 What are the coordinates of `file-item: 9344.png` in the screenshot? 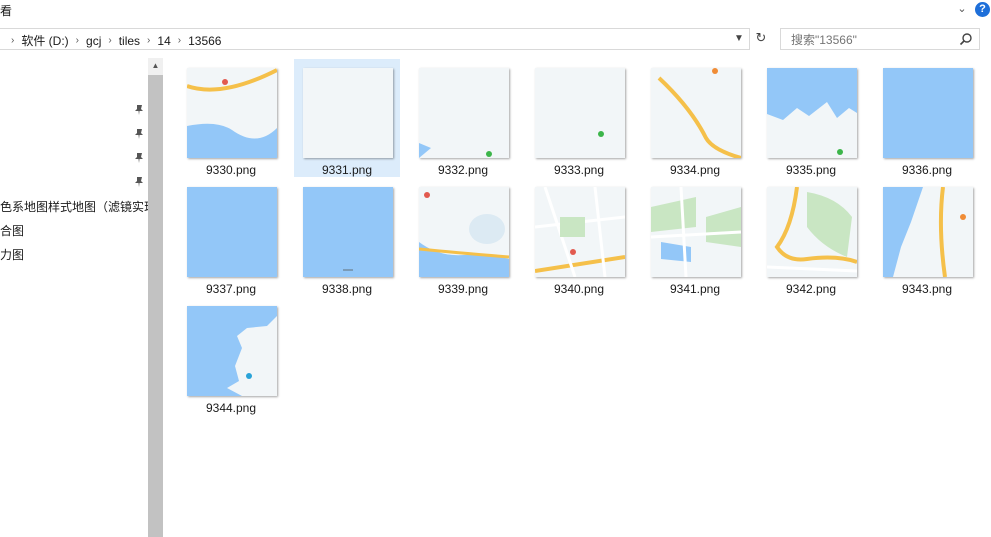 It's located at (231, 356).